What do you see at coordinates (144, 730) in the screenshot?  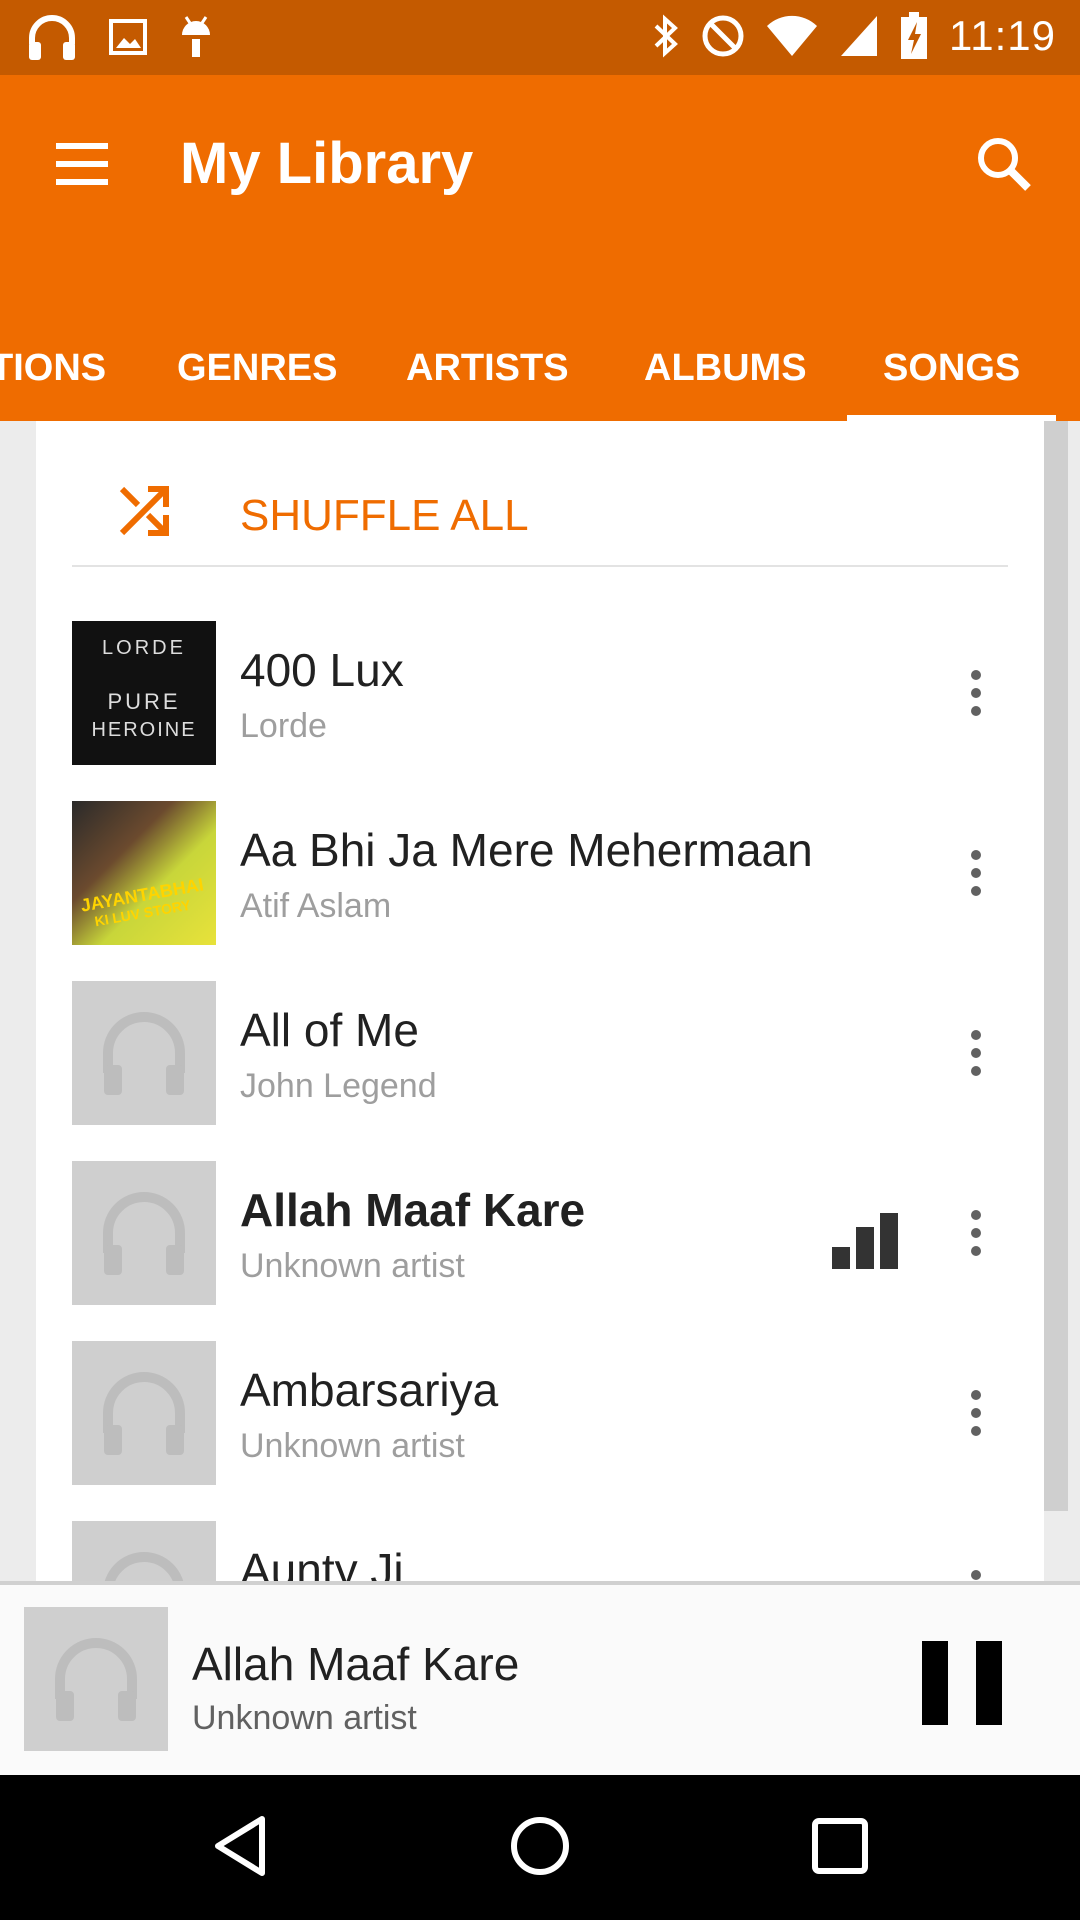 I see `album-art-text: HEROINE` at bounding box center [144, 730].